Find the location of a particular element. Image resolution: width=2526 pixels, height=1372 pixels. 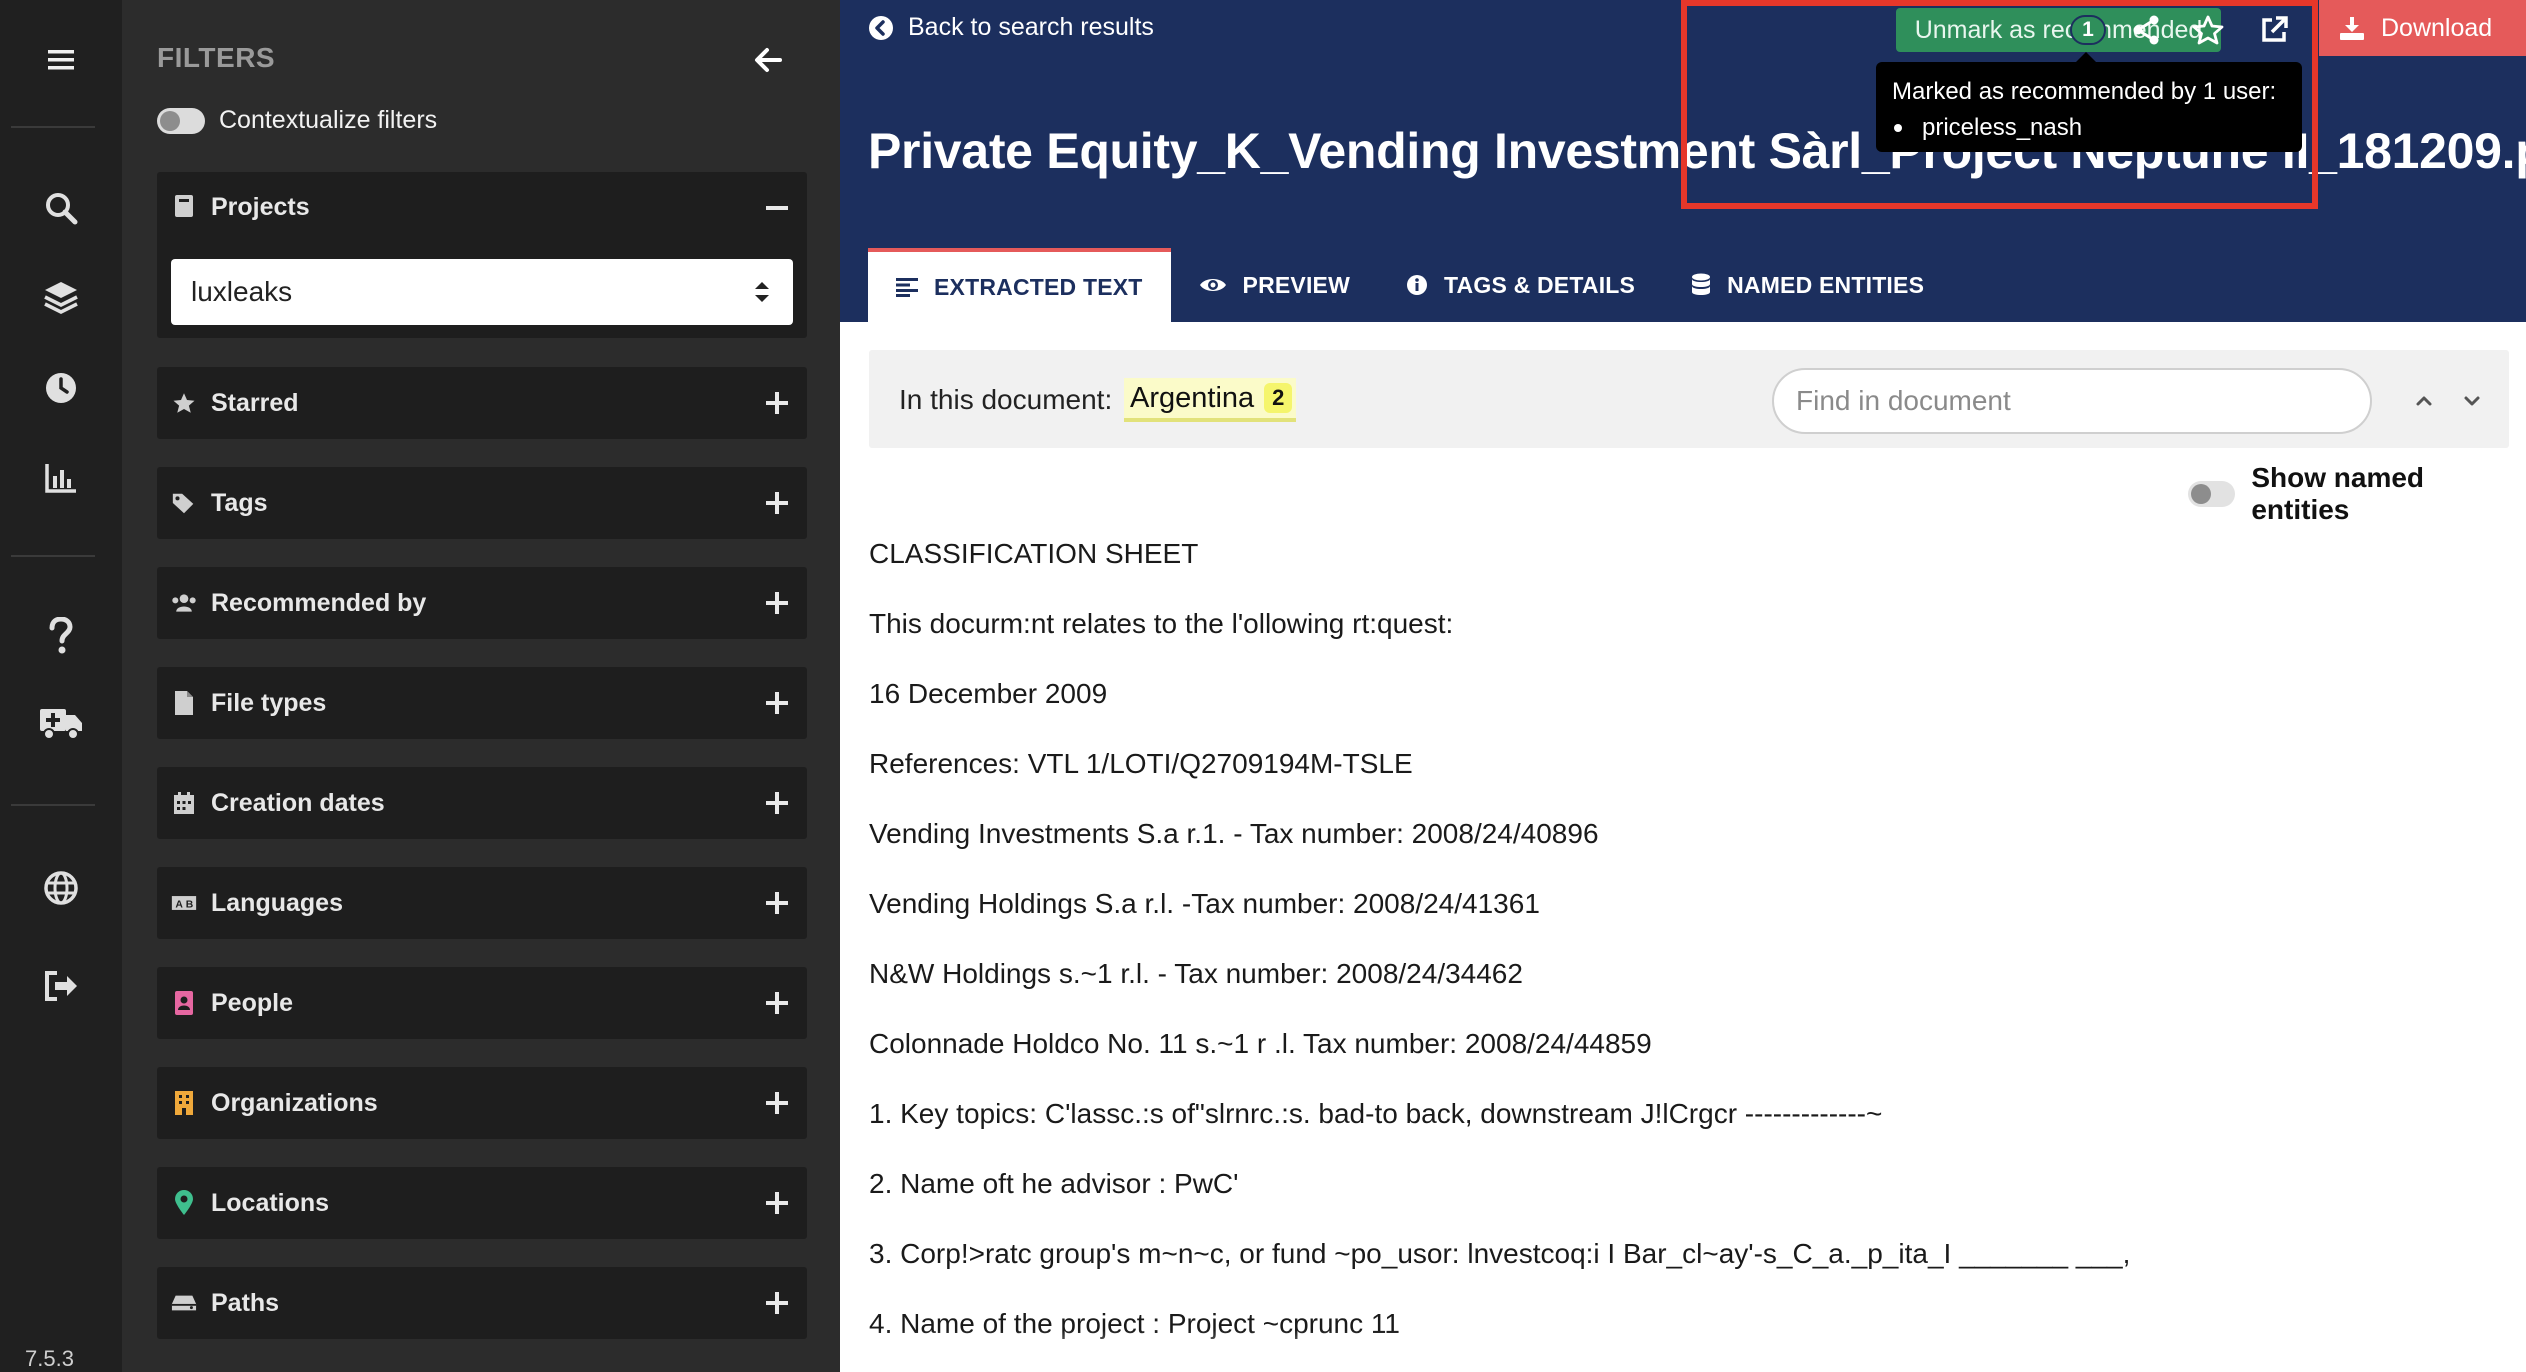

document-text-line: 16 December 2009 is located at coordinates (988, 693).